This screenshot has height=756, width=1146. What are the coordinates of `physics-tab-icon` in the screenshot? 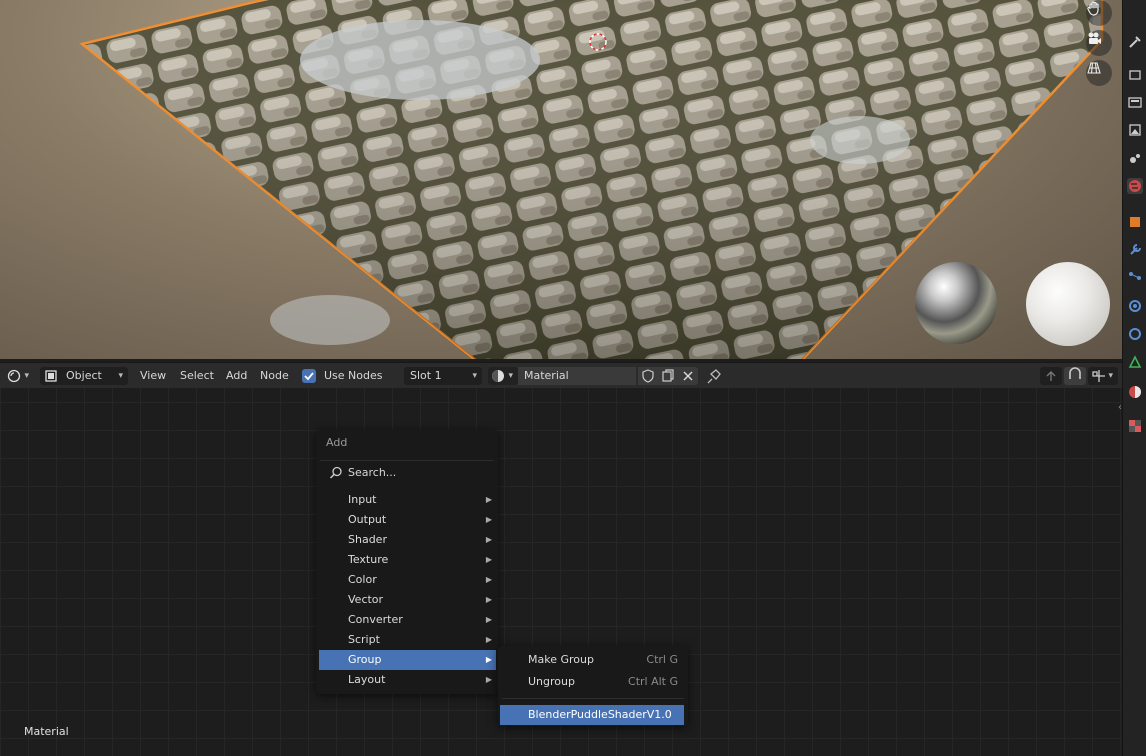 It's located at (1135, 306).